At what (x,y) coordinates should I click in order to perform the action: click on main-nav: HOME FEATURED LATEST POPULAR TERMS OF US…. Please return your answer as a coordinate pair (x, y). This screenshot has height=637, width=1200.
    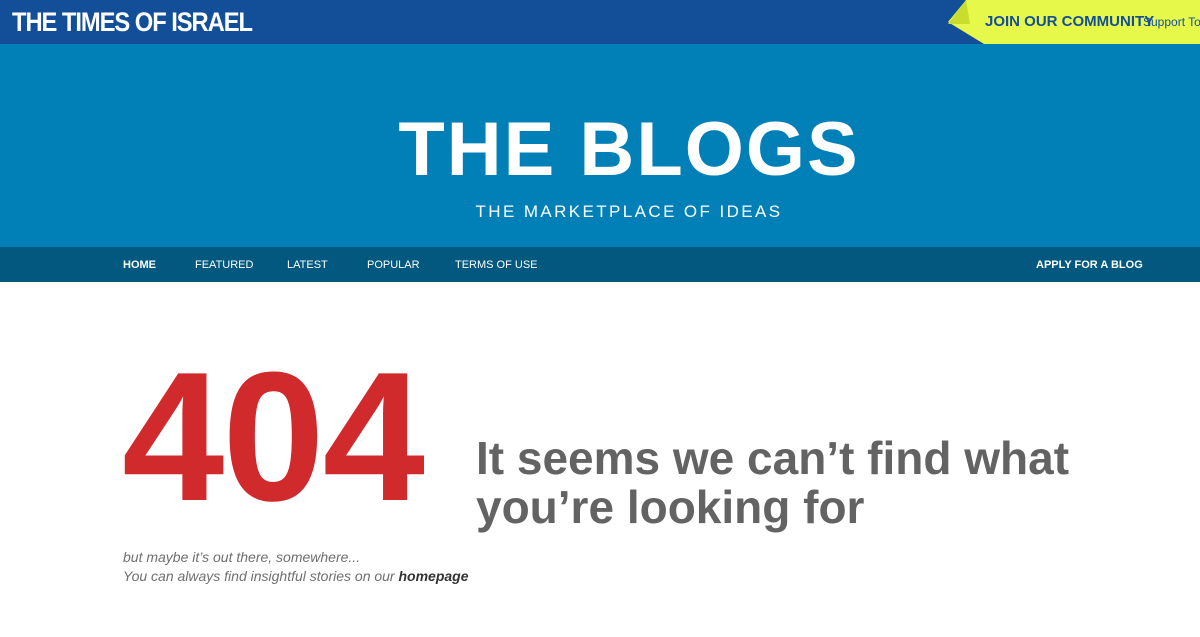
    Looking at the image, I should click on (600, 264).